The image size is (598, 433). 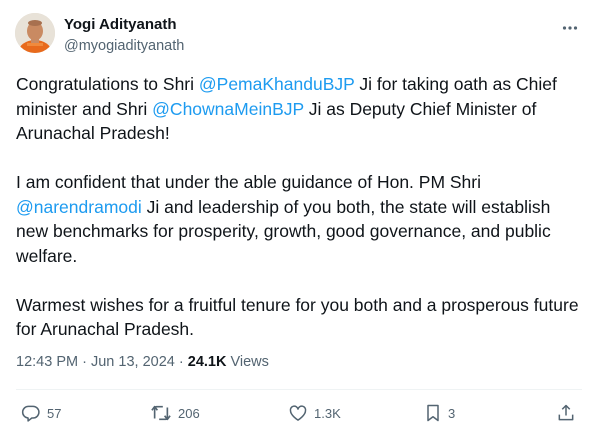 I want to click on tweet-time: 12:43 PM, so click(x=47, y=362).